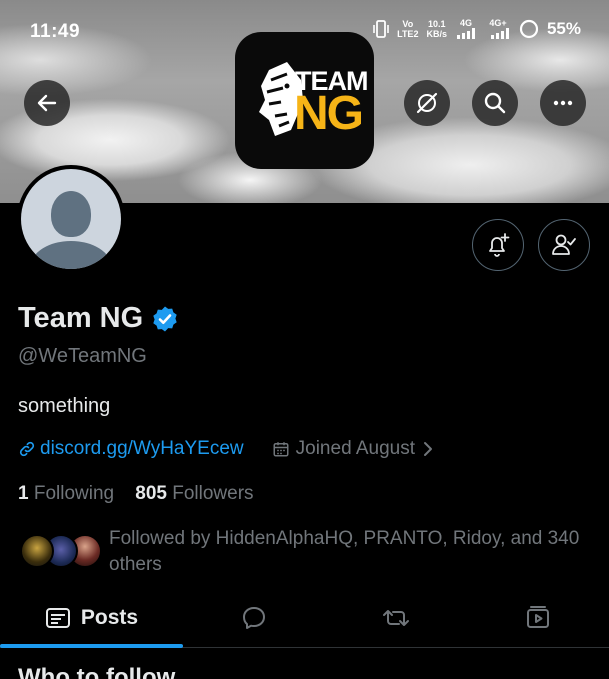  I want to click on following-button, so click(564, 245).